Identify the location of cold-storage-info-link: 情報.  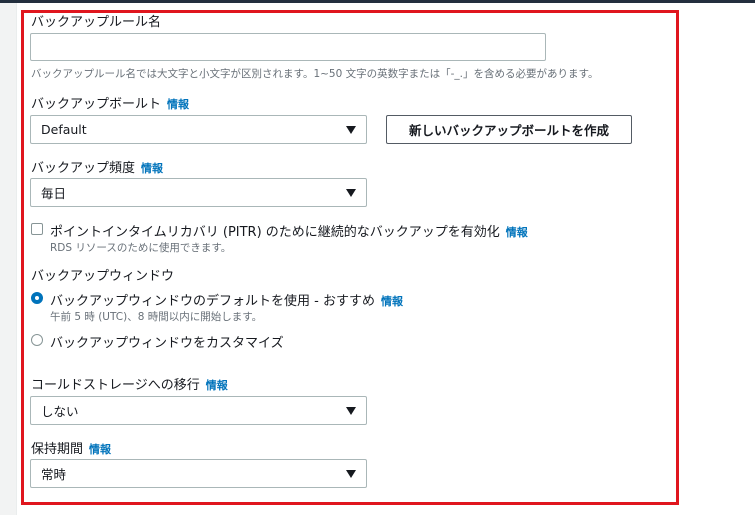
(217, 385).